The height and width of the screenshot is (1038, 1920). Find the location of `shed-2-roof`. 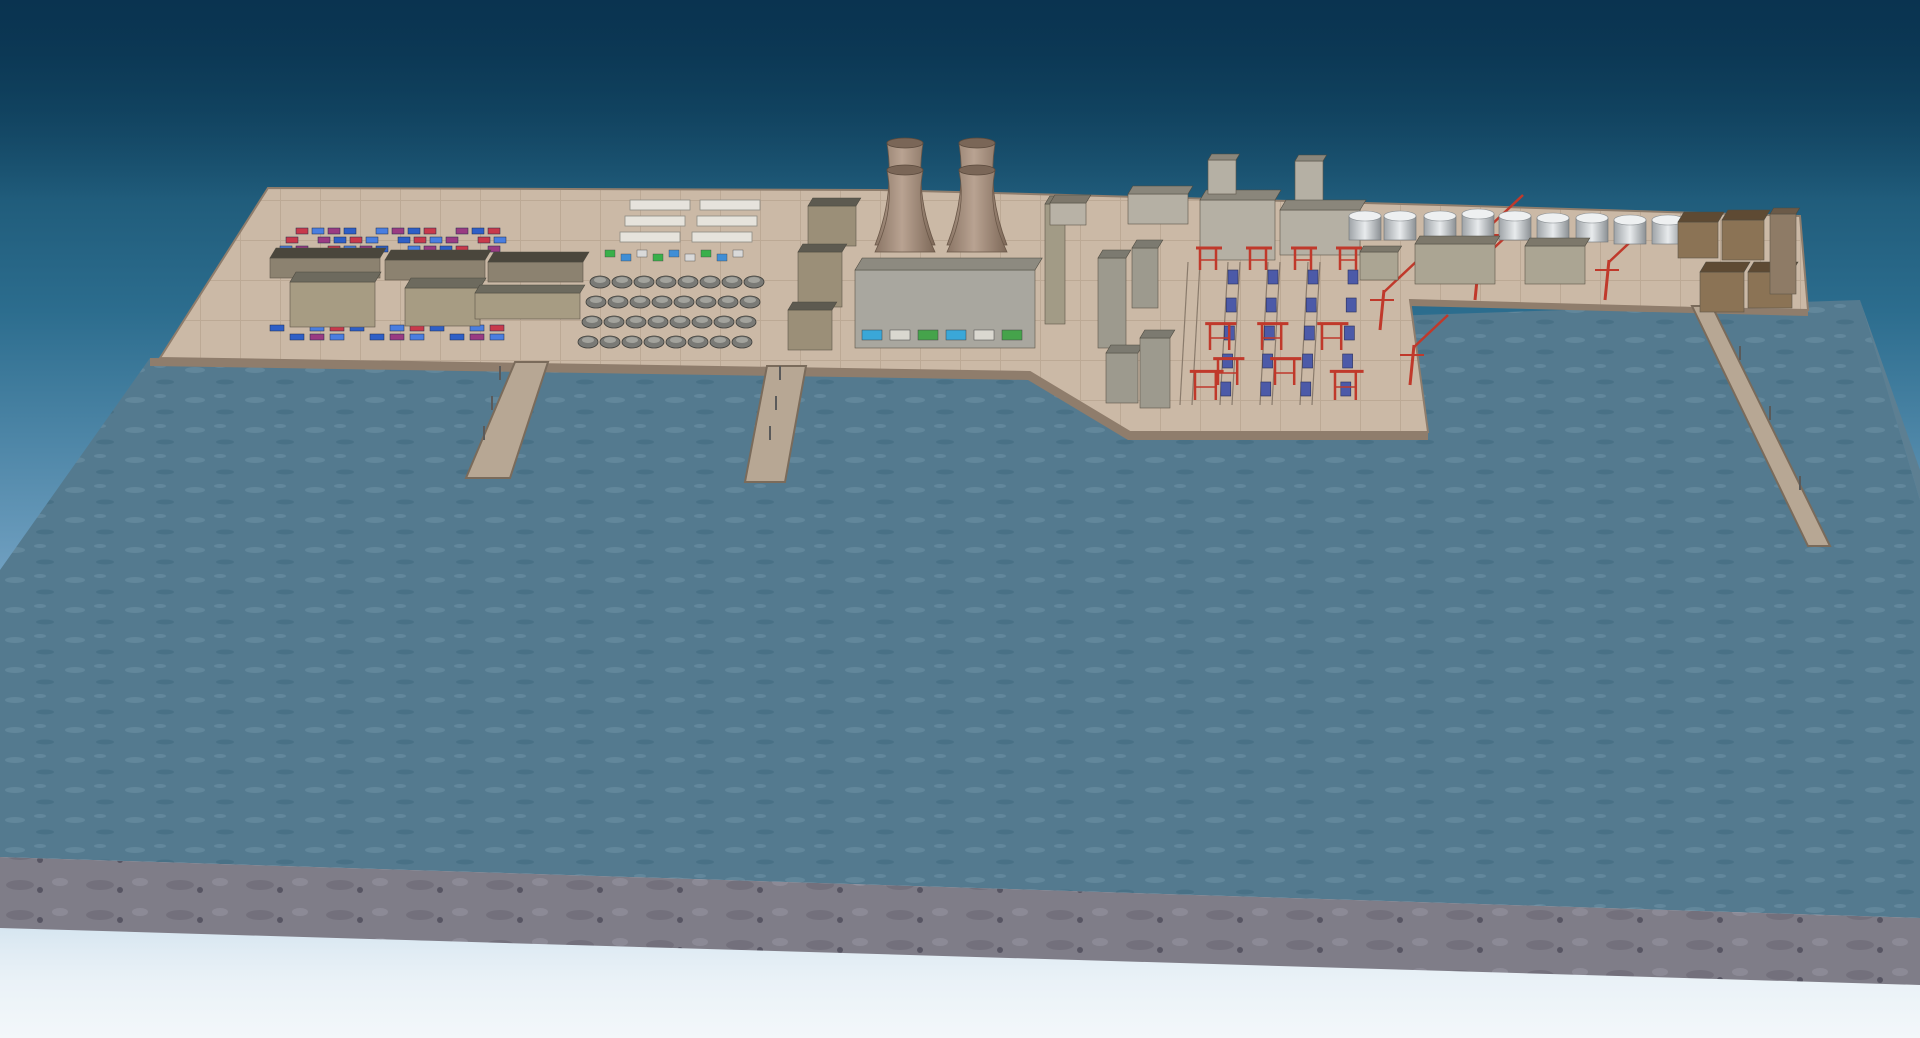

shed-2-roof is located at coordinates (438, 255).